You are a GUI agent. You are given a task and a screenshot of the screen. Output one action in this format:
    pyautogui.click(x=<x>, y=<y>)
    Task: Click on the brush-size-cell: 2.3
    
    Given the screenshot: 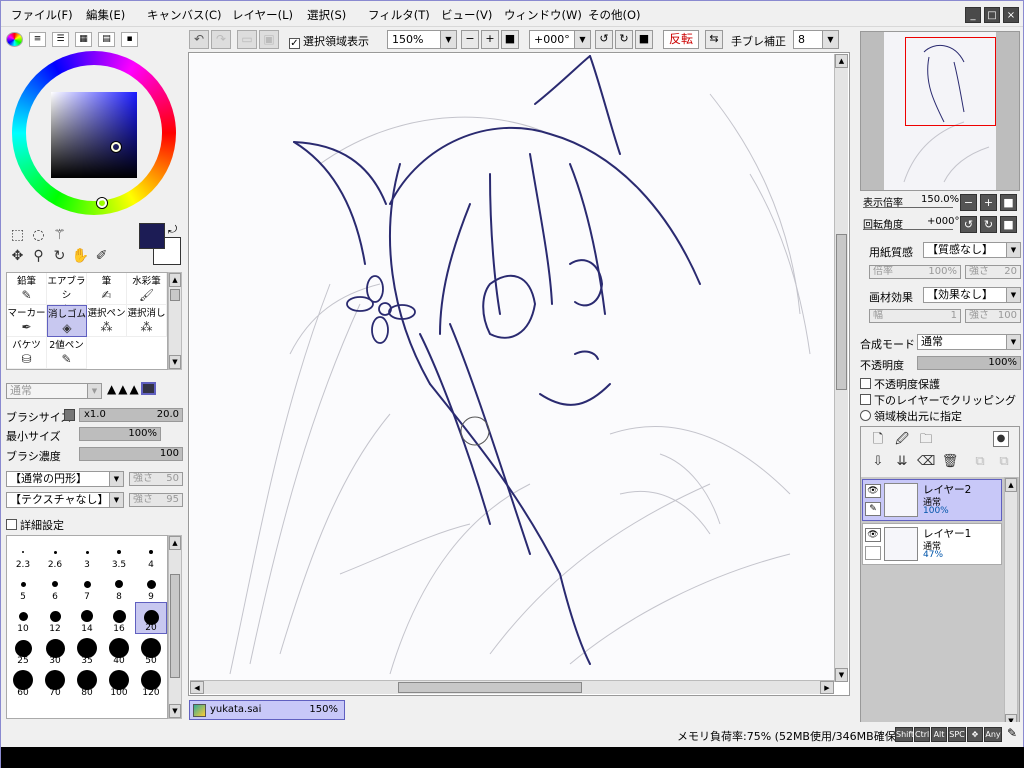 What is the action you would take?
    pyautogui.click(x=23, y=554)
    